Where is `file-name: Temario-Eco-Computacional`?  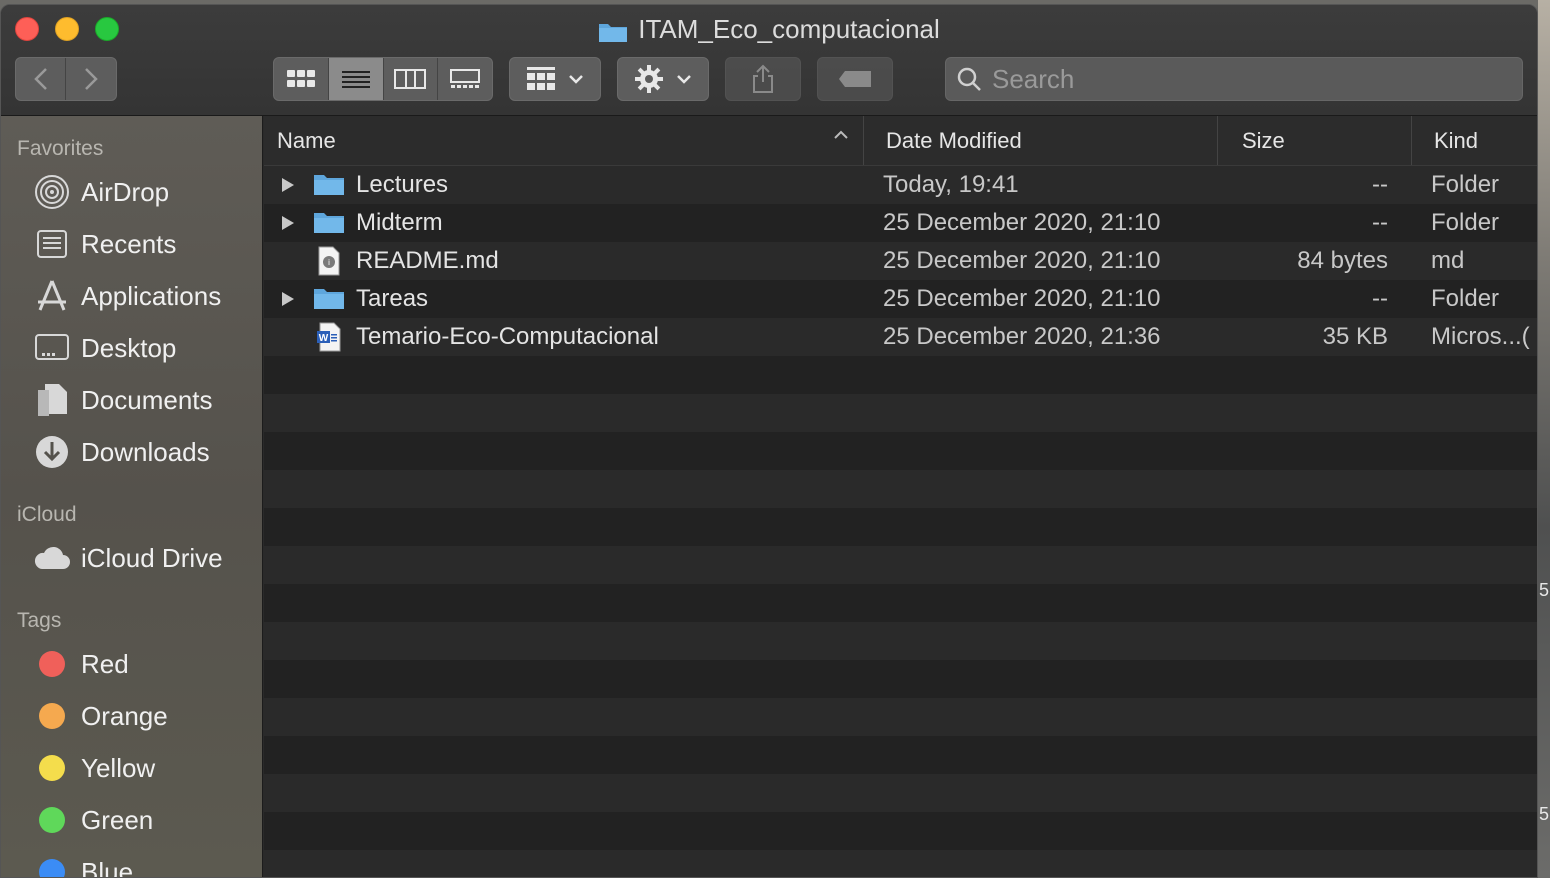 file-name: Temario-Eco-Computacional is located at coordinates (507, 336).